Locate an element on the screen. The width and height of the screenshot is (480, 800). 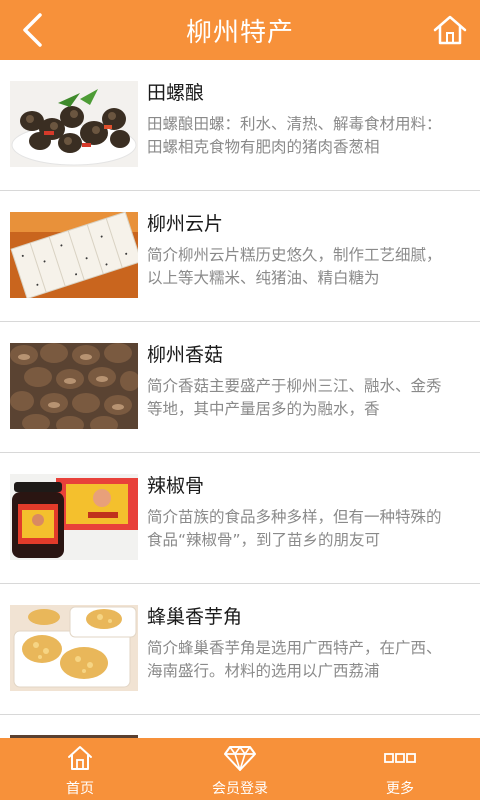
home-button is located at coordinates (450, 30).